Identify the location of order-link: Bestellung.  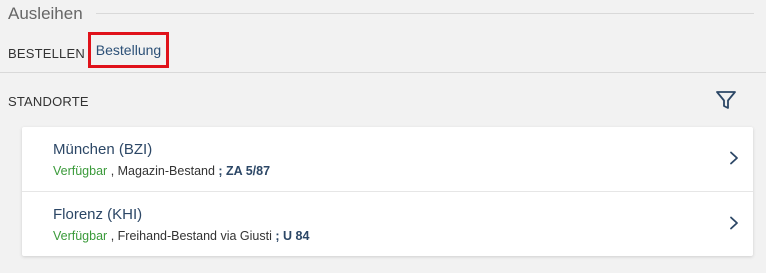
(128, 50).